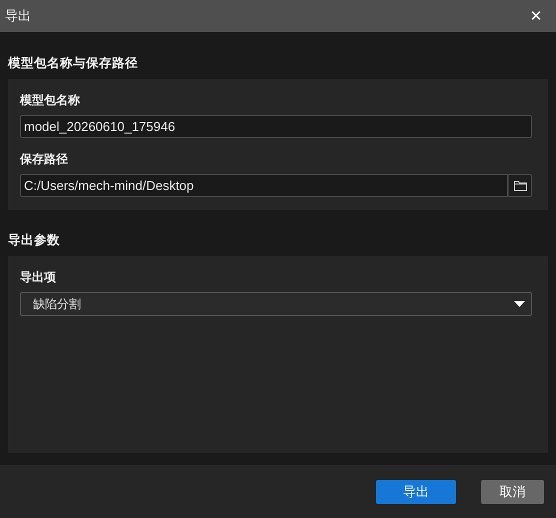 This screenshot has width=556, height=518. I want to click on caret-icon, so click(519, 304).